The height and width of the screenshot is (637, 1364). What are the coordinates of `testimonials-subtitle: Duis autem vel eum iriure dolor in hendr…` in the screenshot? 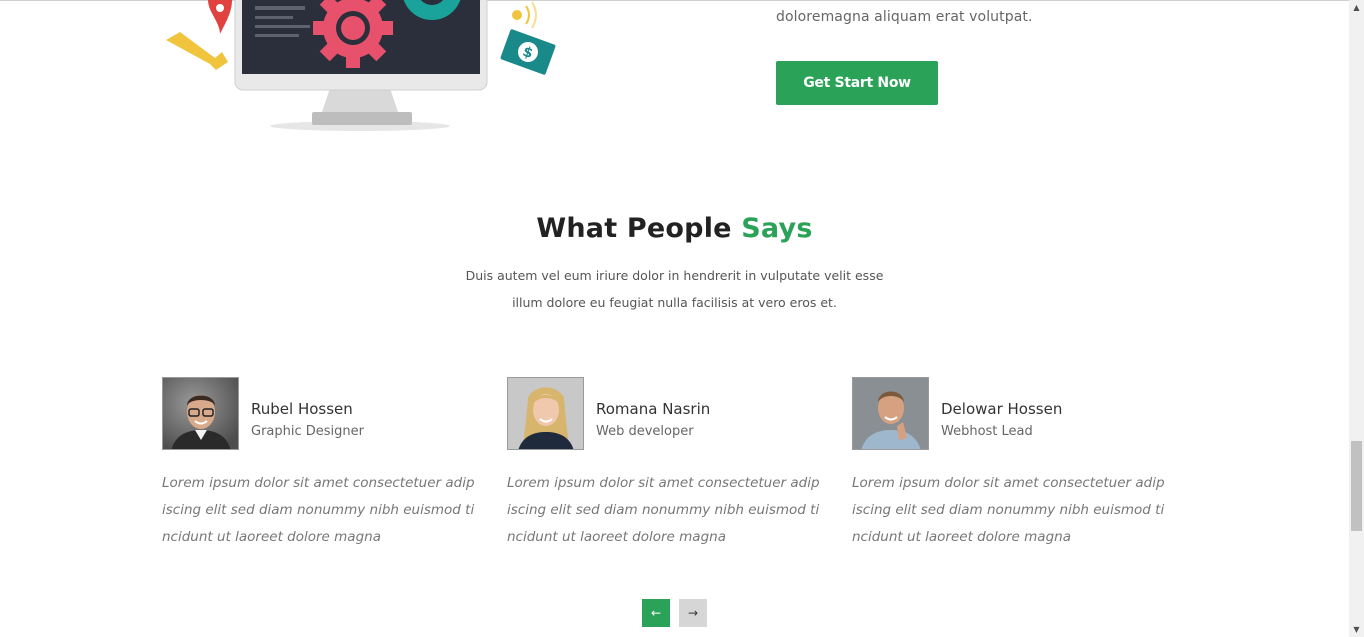 It's located at (674, 289).